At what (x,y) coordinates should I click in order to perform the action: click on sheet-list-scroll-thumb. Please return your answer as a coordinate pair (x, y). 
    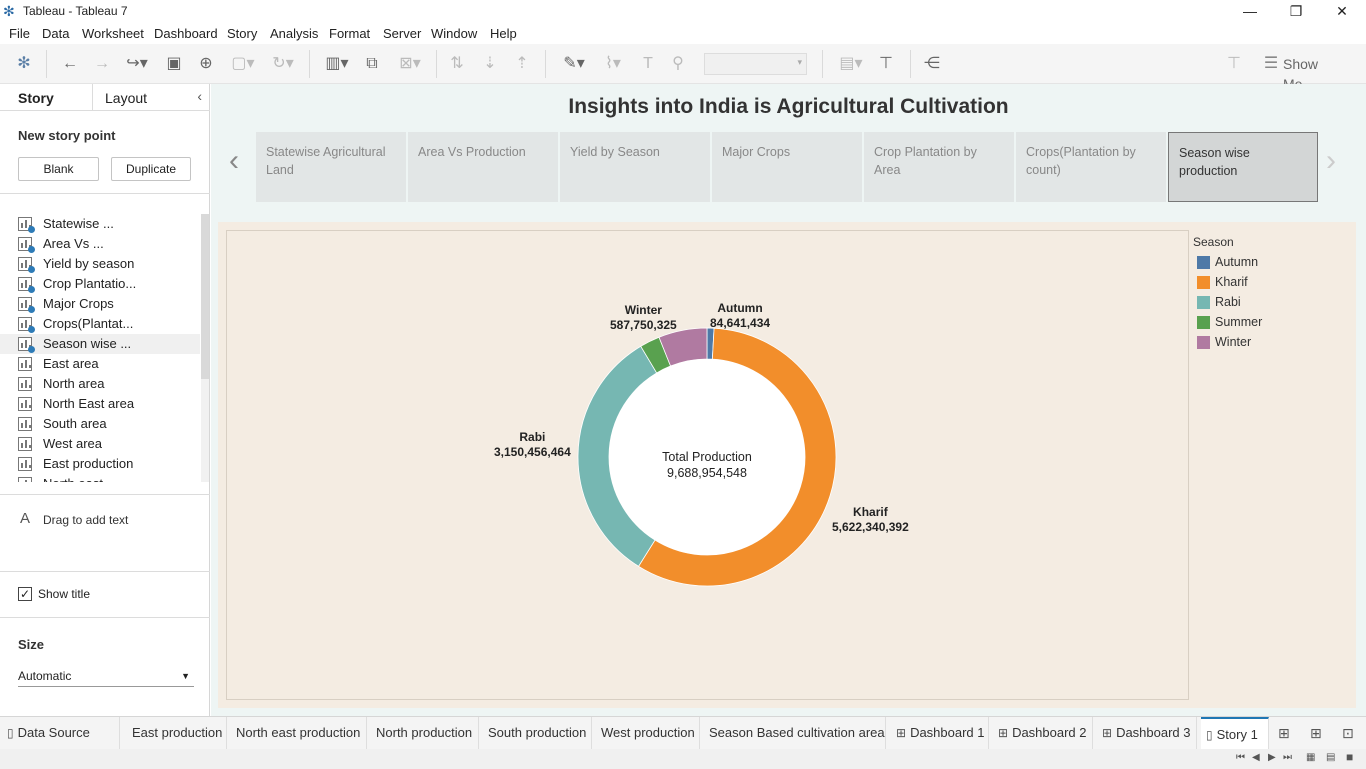
    Looking at the image, I should click on (205, 296).